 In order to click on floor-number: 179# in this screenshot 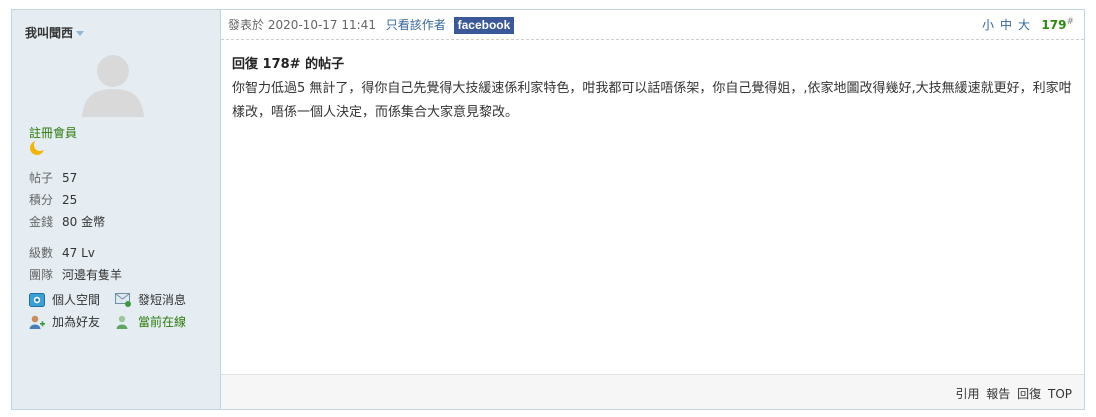, I will do `click(1057, 24)`.